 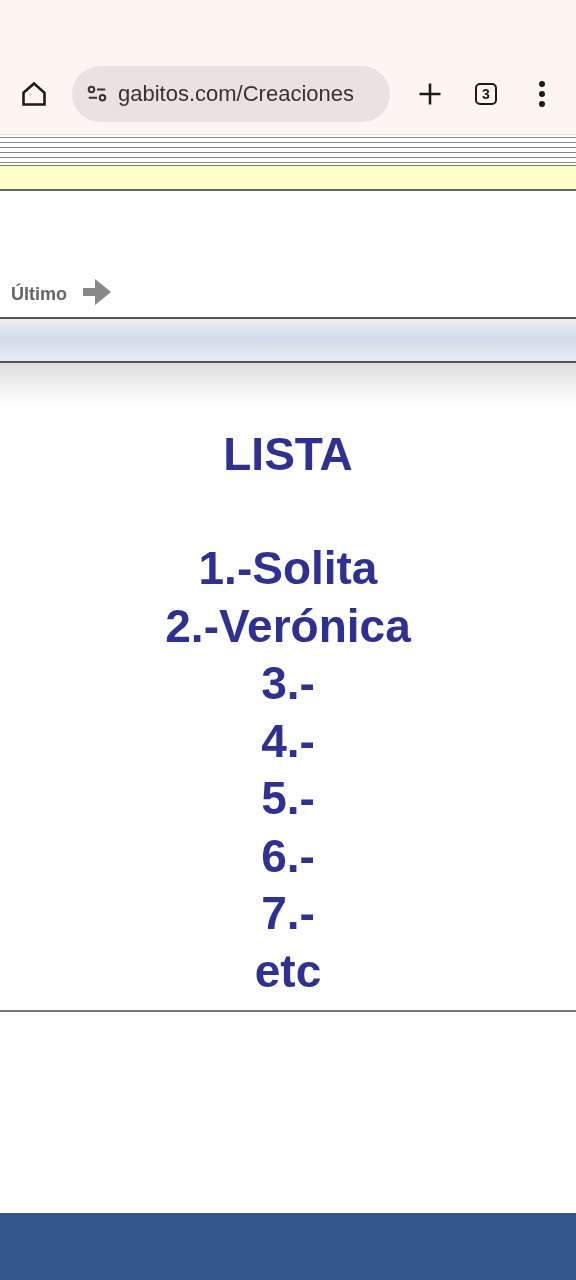 I want to click on list-item: 3.-, so click(x=288, y=683).